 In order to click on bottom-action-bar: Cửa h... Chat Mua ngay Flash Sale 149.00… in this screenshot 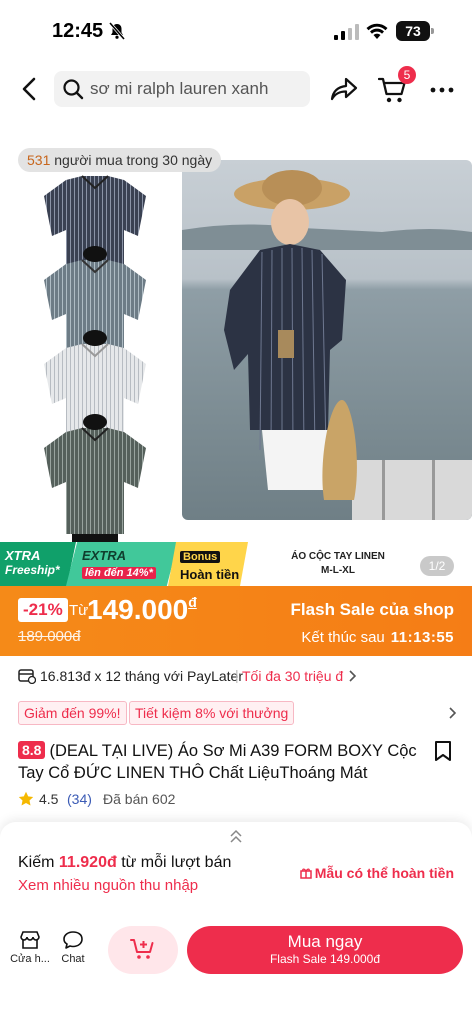, I will do `click(236, 952)`.